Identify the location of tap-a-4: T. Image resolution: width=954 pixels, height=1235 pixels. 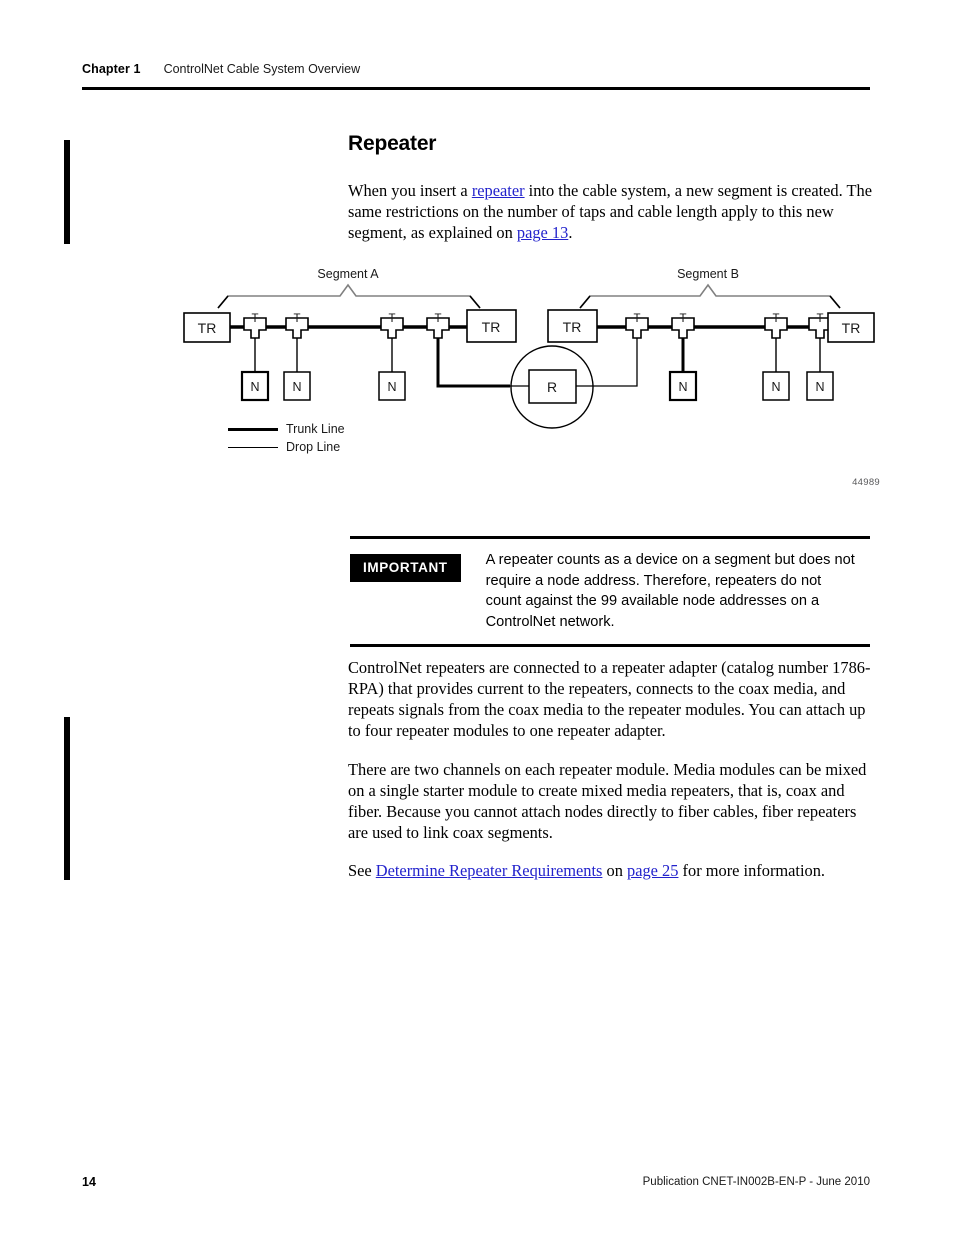
(438, 326).